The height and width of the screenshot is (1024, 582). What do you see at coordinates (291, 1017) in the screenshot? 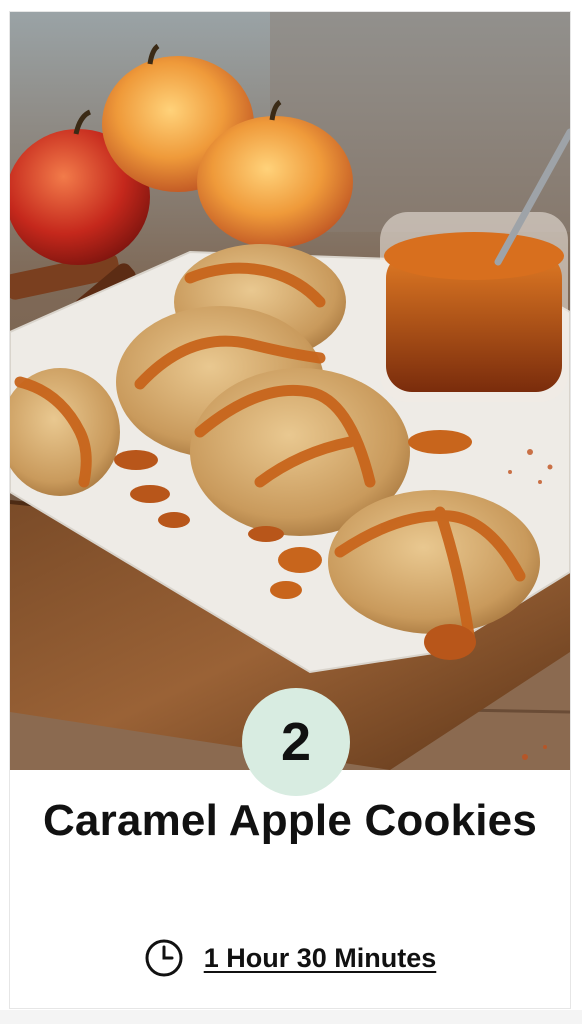
I see `bottom-divider` at bounding box center [291, 1017].